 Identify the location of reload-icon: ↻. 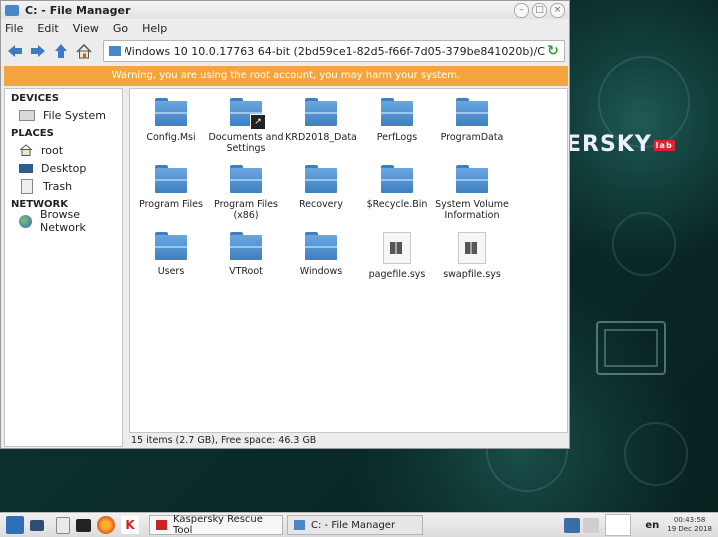
(553, 51).